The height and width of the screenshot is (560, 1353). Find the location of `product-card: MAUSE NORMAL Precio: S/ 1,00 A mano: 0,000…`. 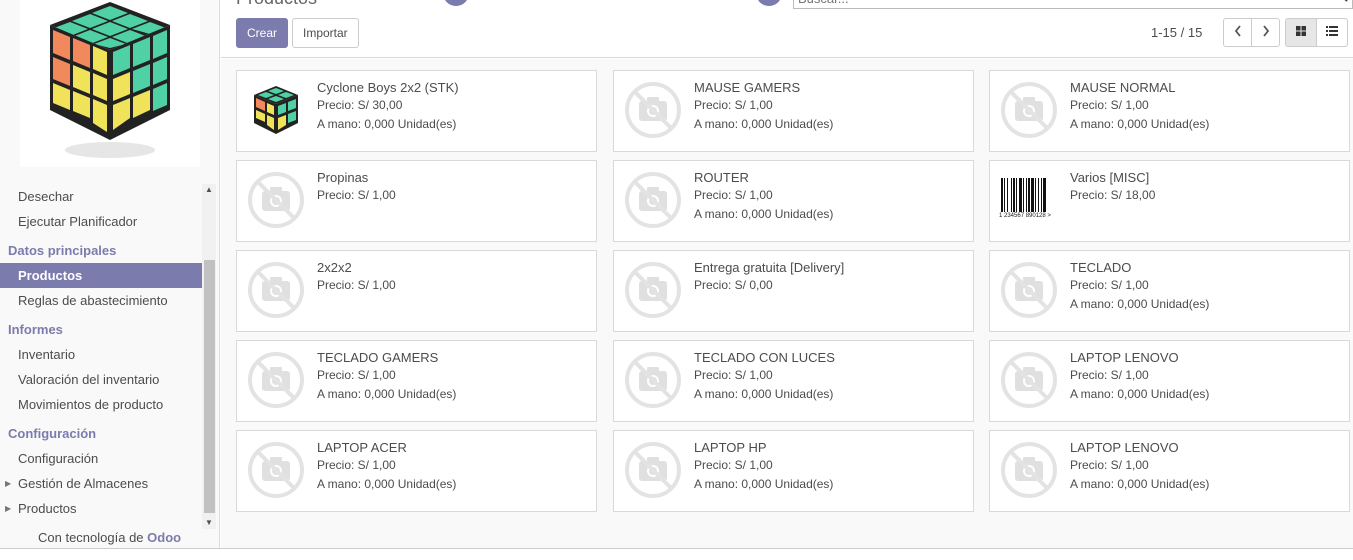

product-card: MAUSE NORMAL Precio: S/ 1,00 A mano: 0,000… is located at coordinates (1169, 111).